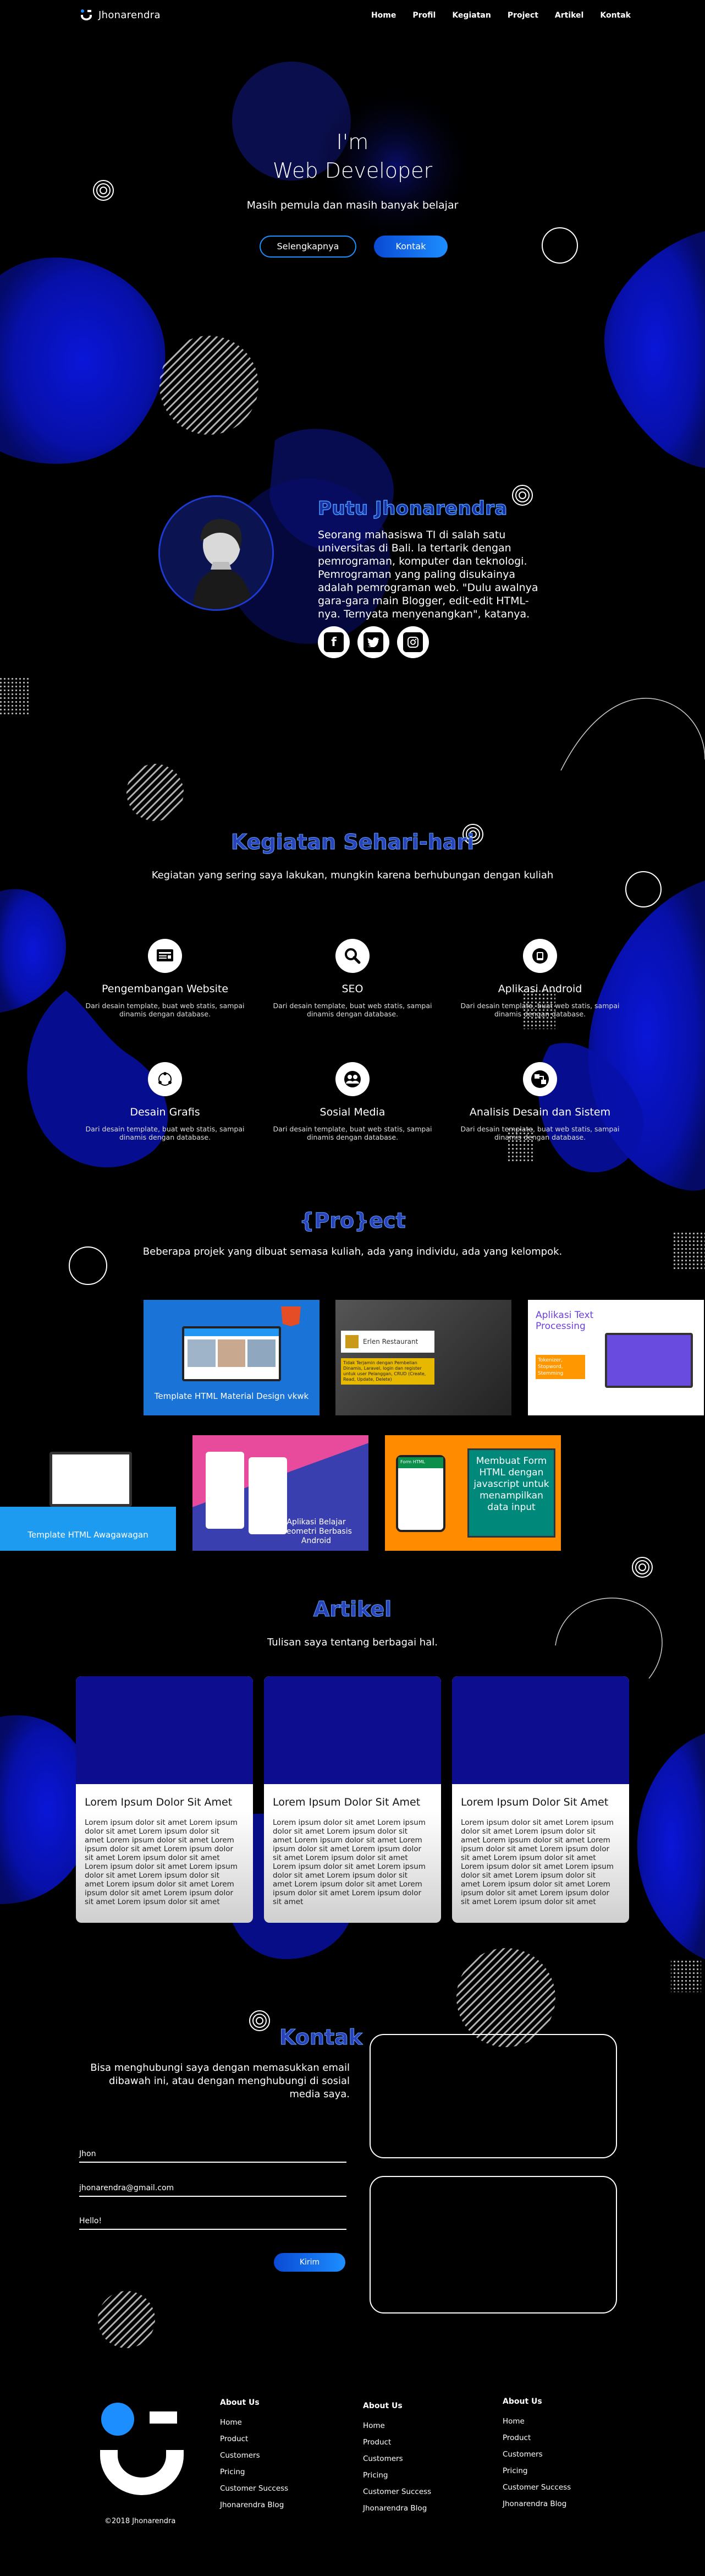  What do you see at coordinates (140, 2521) in the screenshot?
I see `copyright: ©2018 Jhonarendra` at bounding box center [140, 2521].